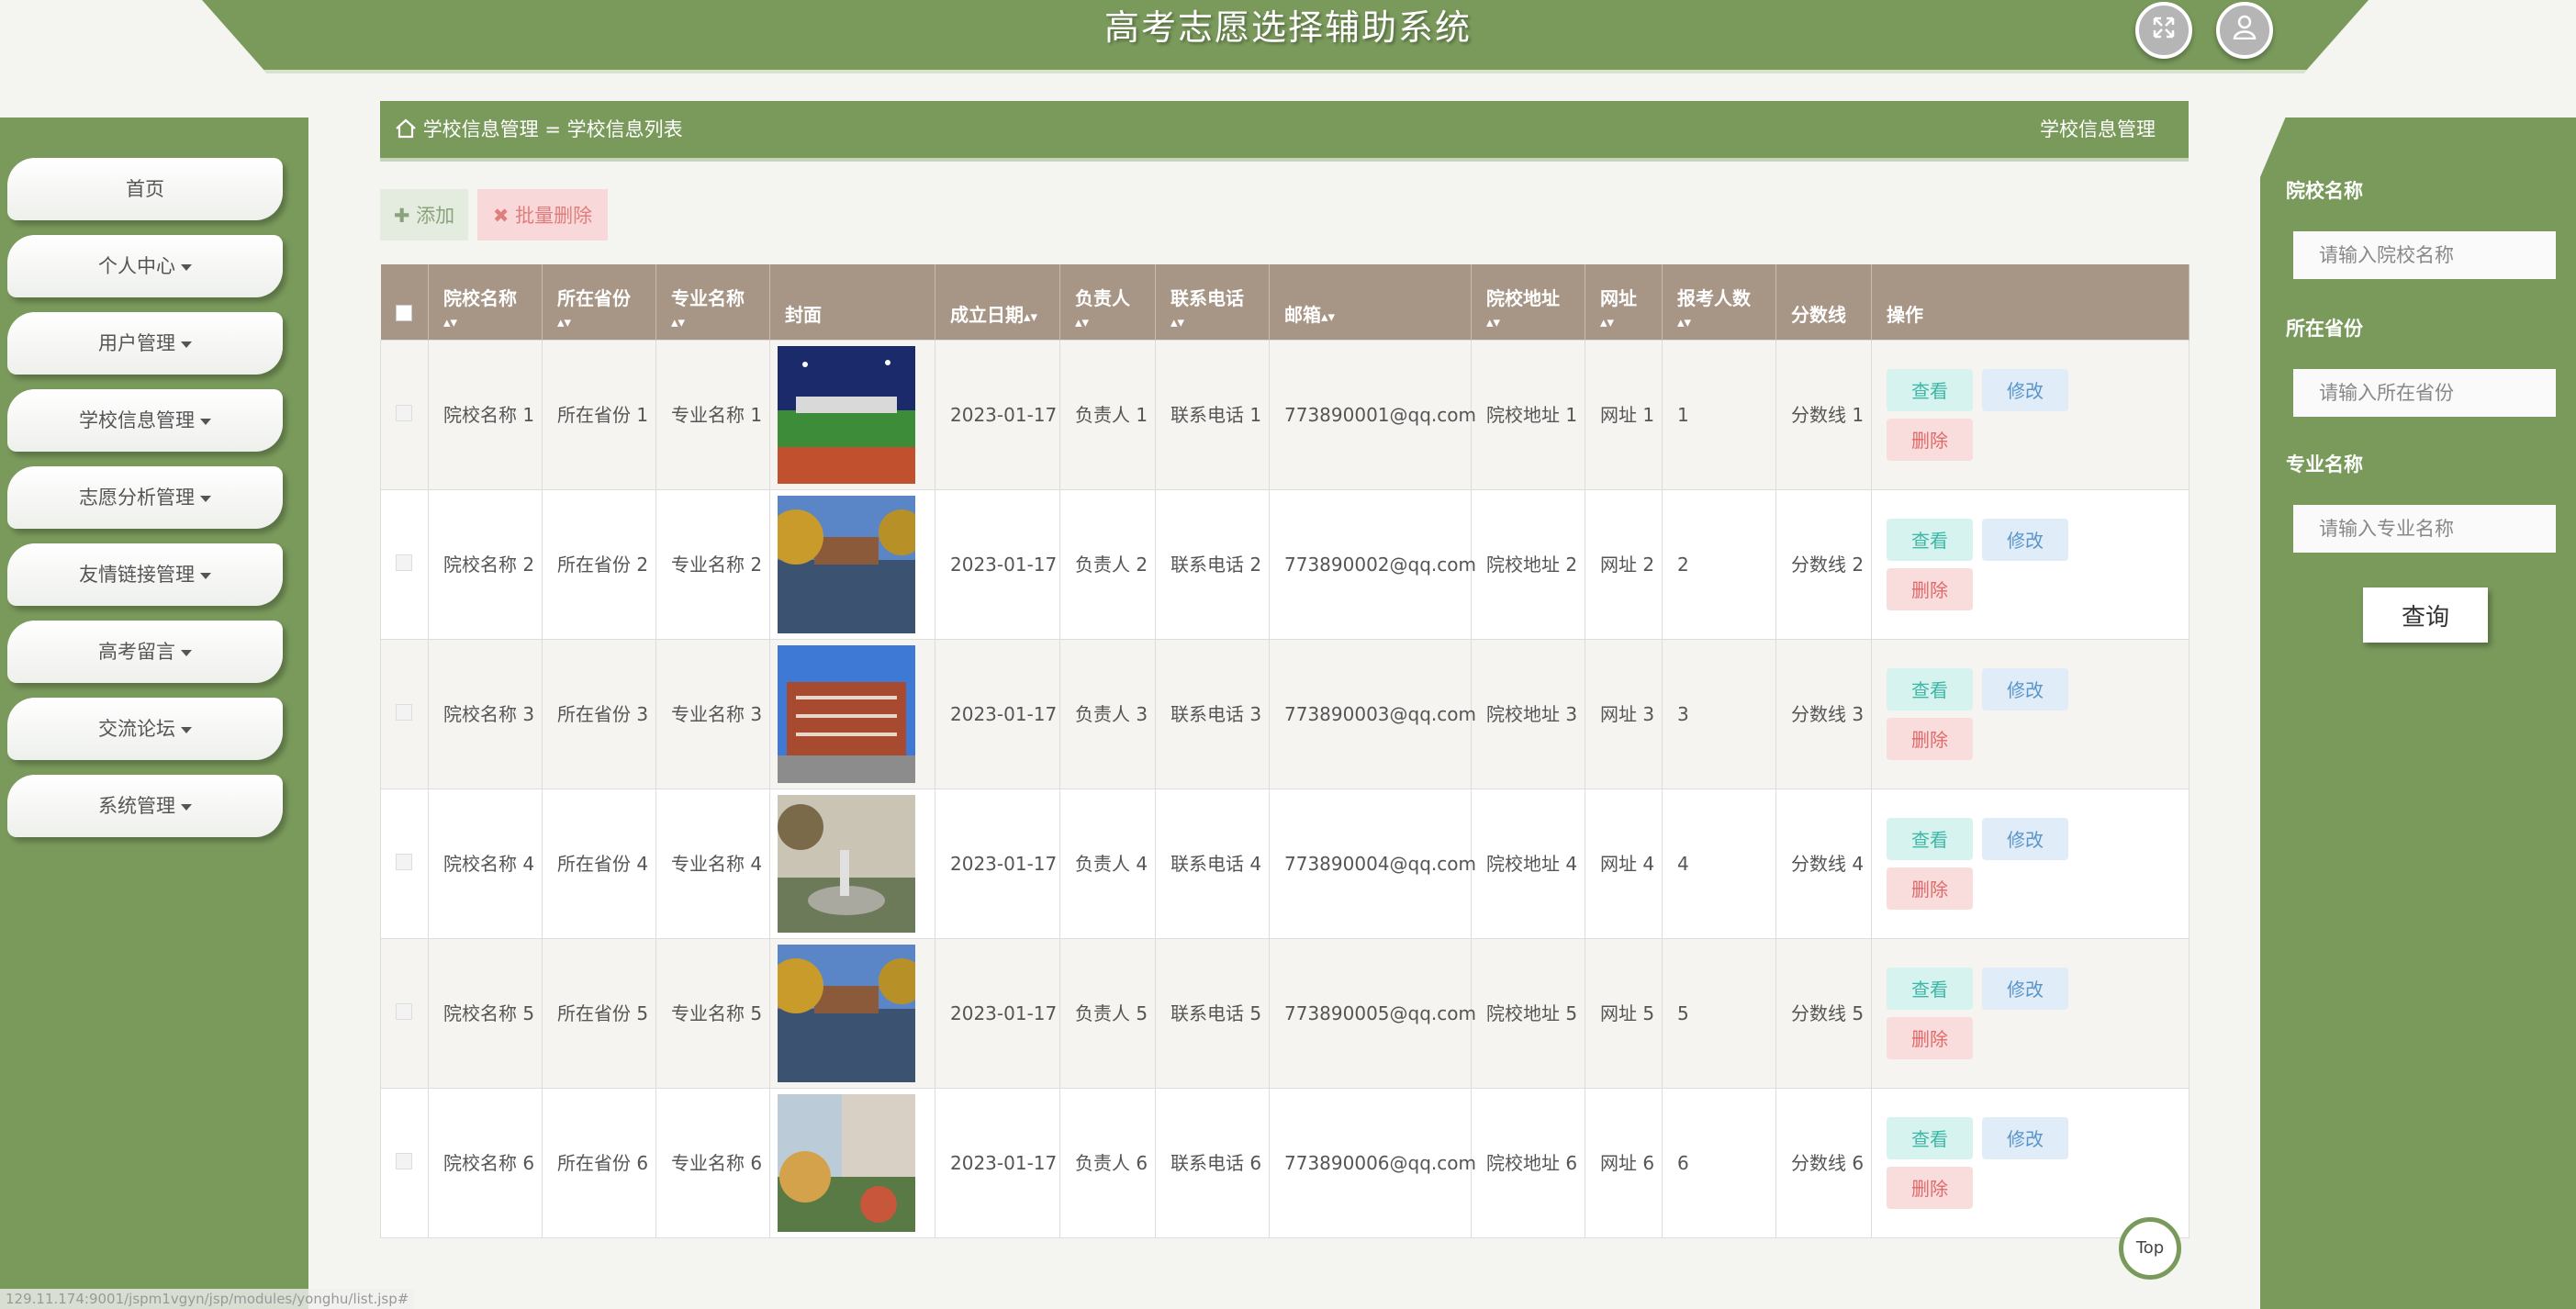 The height and width of the screenshot is (1309, 2576). Describe the element at coordinates (481, 129) in the screenshot. I see `breadcrumb-home: 学校信息管理` at that location.